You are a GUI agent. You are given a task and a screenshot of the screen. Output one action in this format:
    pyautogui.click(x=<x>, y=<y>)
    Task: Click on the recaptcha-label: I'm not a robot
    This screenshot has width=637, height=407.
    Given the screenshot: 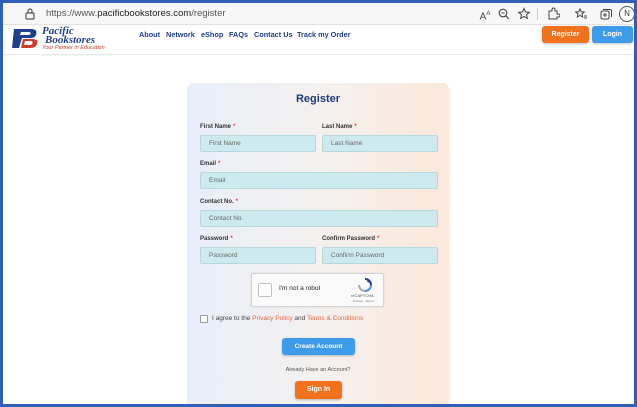 What is the action you would take?
    pyautogui.click(x=300, y=288)
    